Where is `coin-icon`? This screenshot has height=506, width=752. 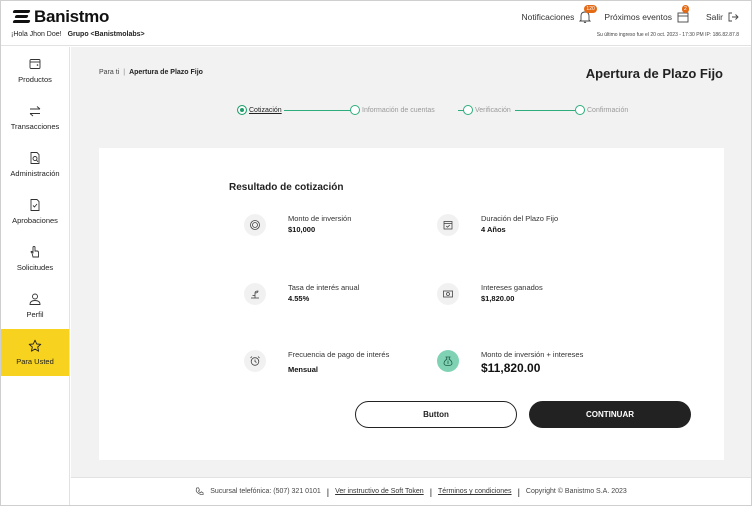
coin-icon is located at coordinates (255, 225).